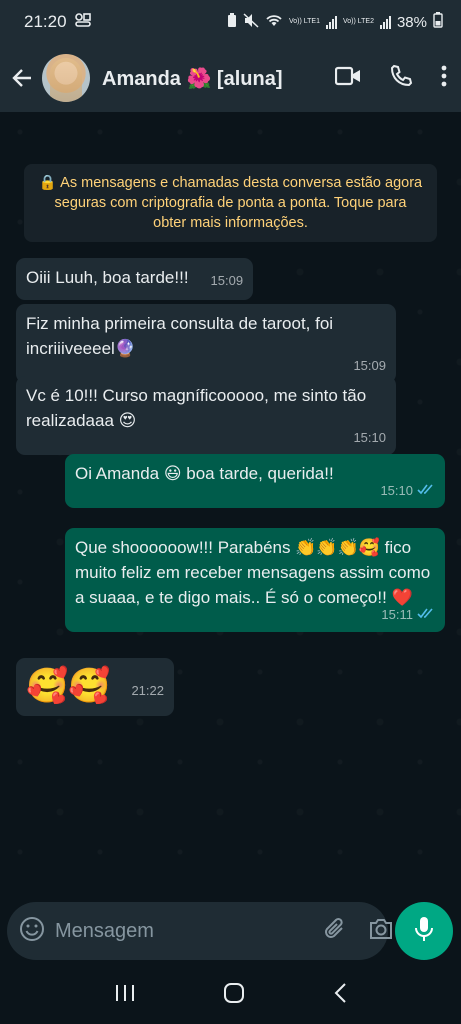  I want to click on mute-icon, so click(251, 22).